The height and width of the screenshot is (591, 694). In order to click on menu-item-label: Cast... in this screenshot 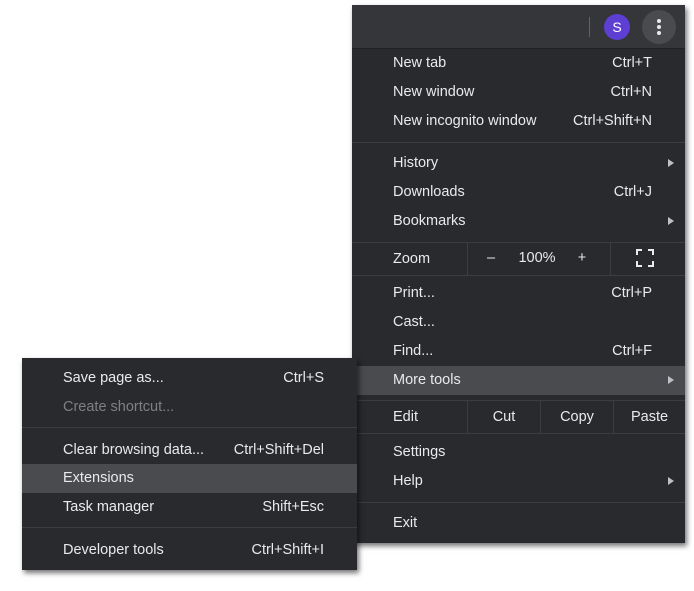, I will do `click(414, 322)`.